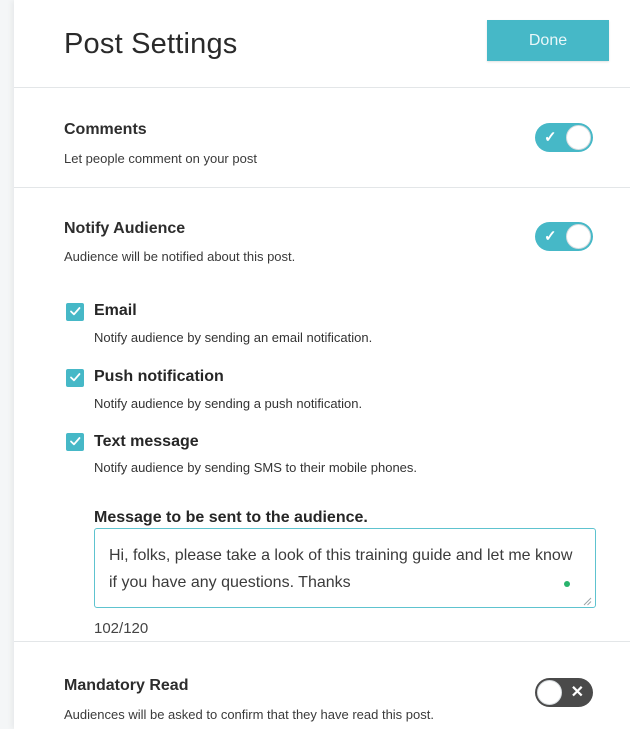 Image resolution: width=630 pixels, height=729 pixels. What do you see at coordinates (115, 310) in the screenshot?
I see `email-option-label: Email` at bounding box center [115, 310].